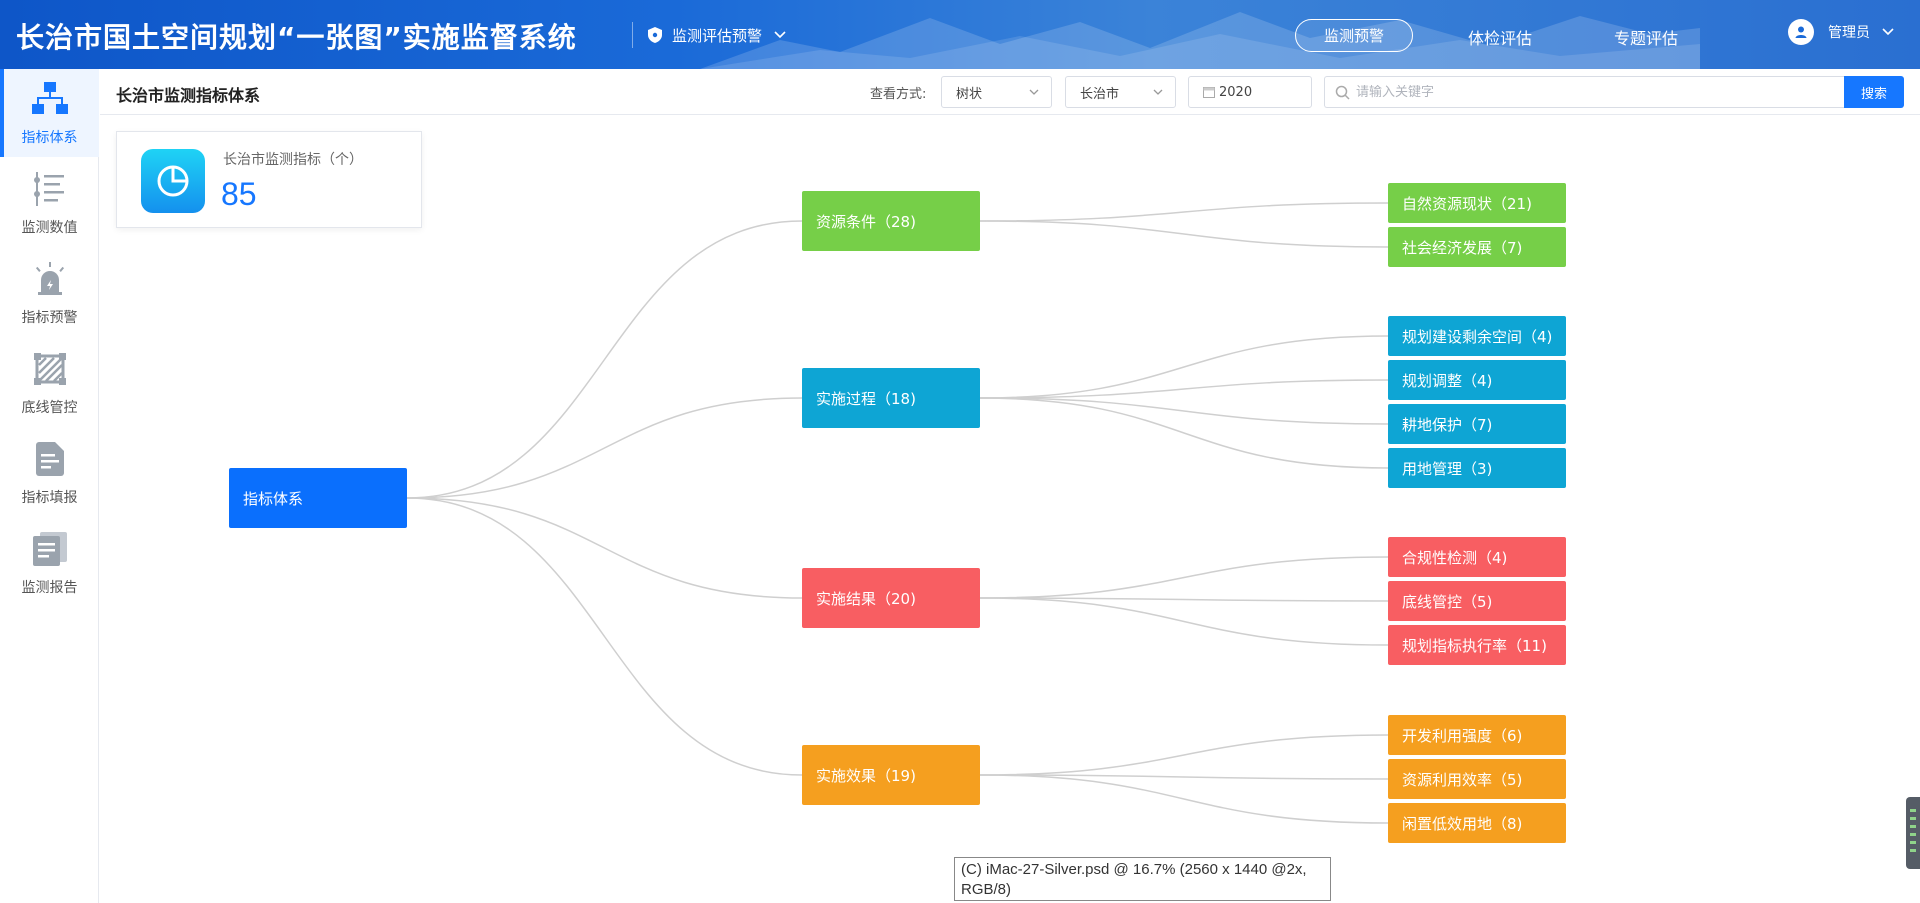 This screenshot has width=1920, height=903. Describe the element at coordinates (1354, 35) in the screenshot. I see `nav-tab-monitoring-warning: 监测预警` at that location.